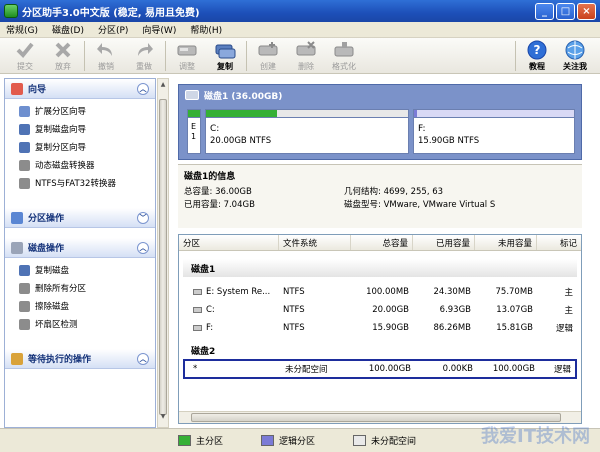 The image size is (600, 452). Describe the element at coordinates (25, 56) in the screenshot. I see `submit-button: 提交` at that location.